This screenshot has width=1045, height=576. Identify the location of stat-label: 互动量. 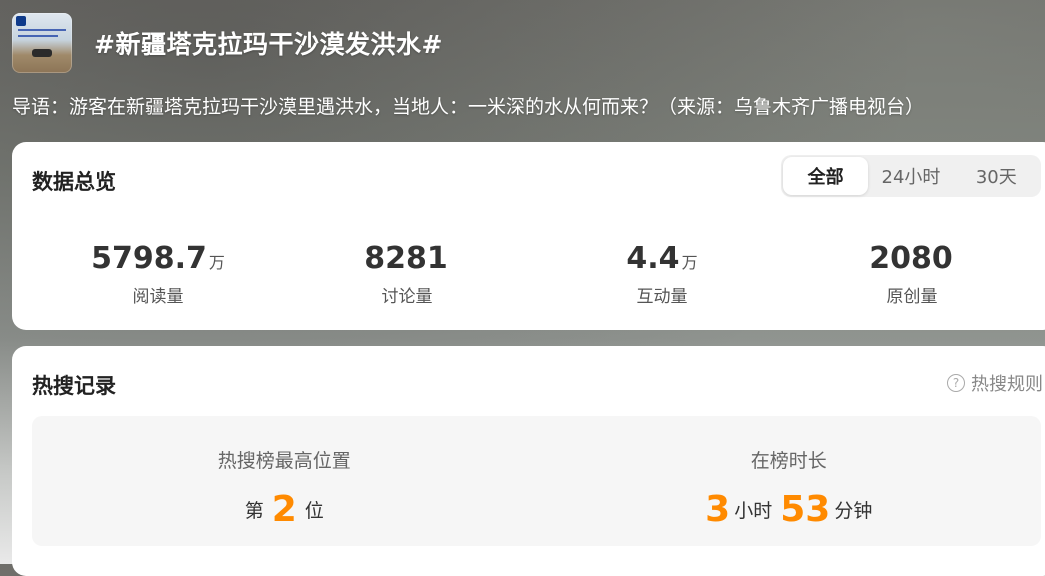
(662, 297).